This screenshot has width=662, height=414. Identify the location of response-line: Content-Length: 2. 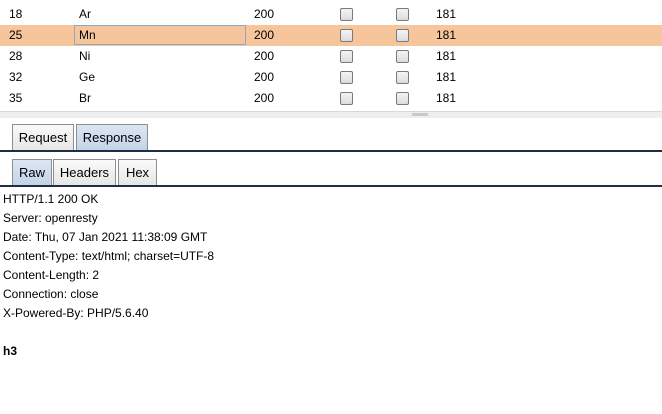
(51, 275).